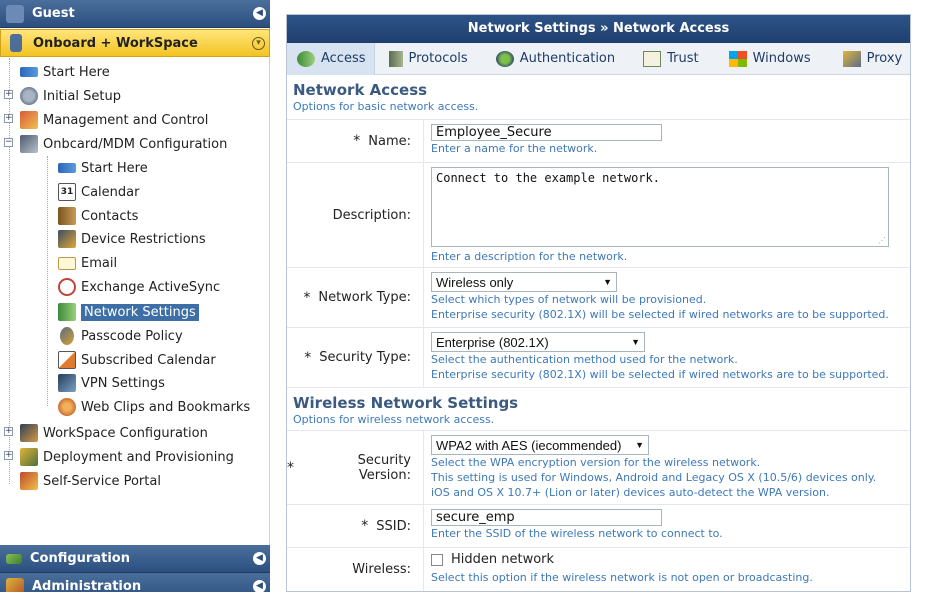 The image size is (925, 592). I want to click on gears-icon, so click(29, 96).